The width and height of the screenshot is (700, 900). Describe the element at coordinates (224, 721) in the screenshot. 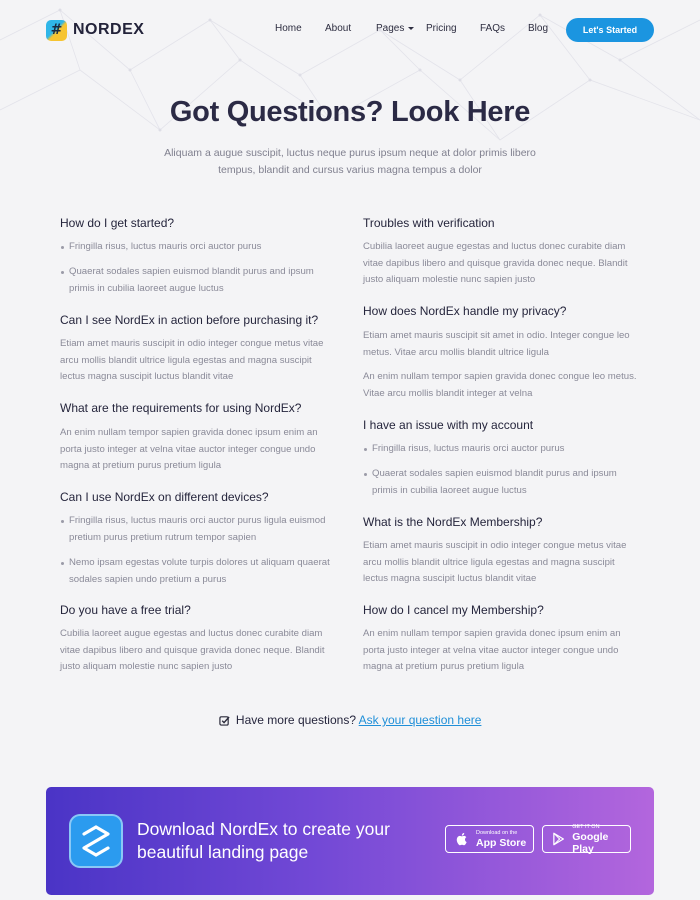

I see `checkbox-check-icon` at that location.